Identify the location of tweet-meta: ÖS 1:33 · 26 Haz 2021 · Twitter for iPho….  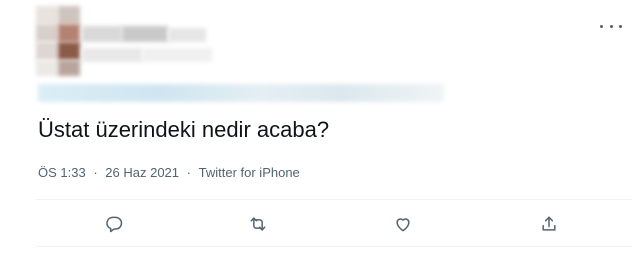
(169, 172).